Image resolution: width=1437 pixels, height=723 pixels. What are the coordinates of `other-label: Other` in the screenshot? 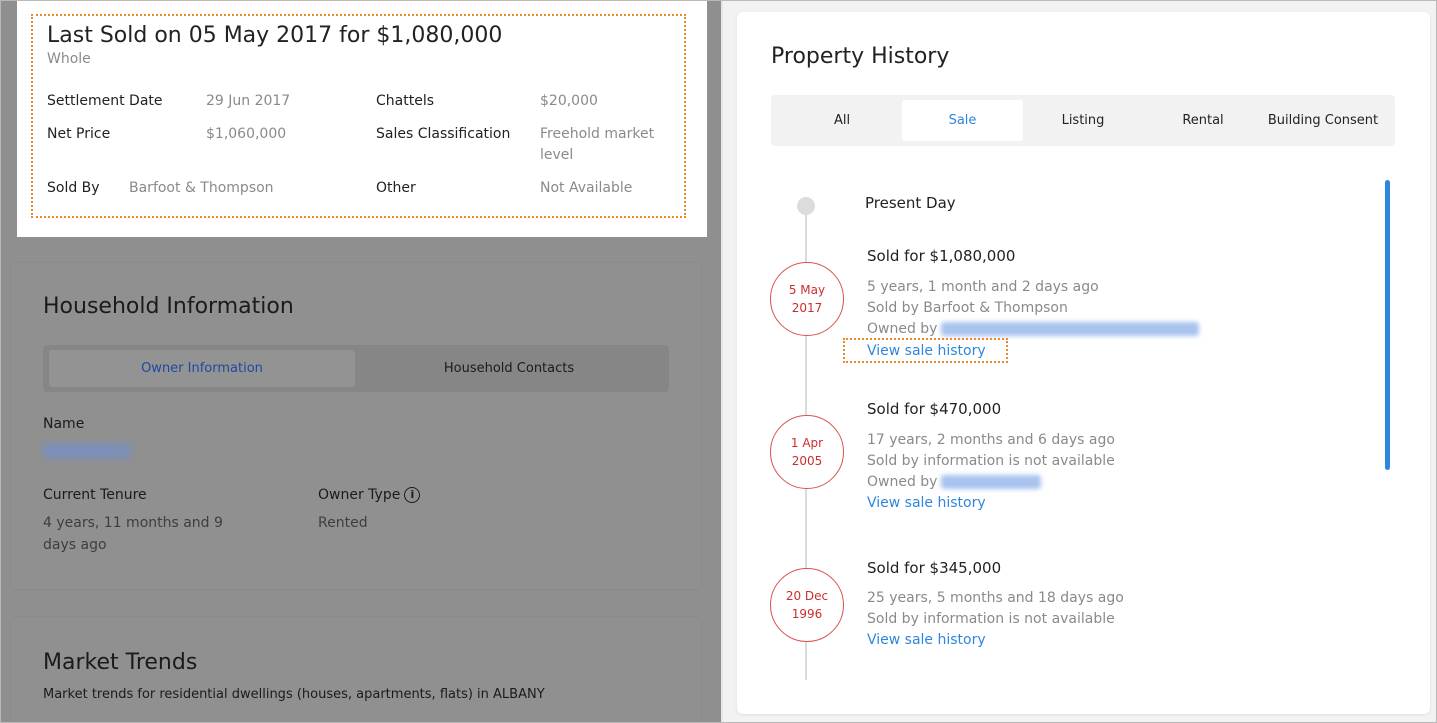 It's located at (396, 188).